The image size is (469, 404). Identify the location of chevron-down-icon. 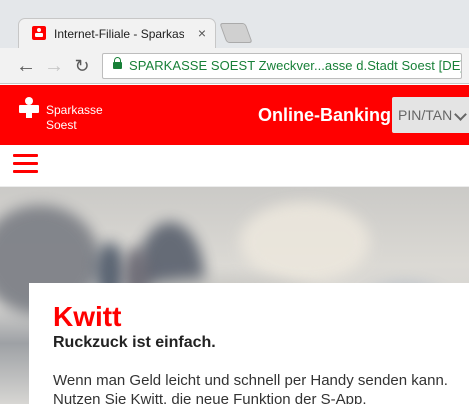
(460, 114).